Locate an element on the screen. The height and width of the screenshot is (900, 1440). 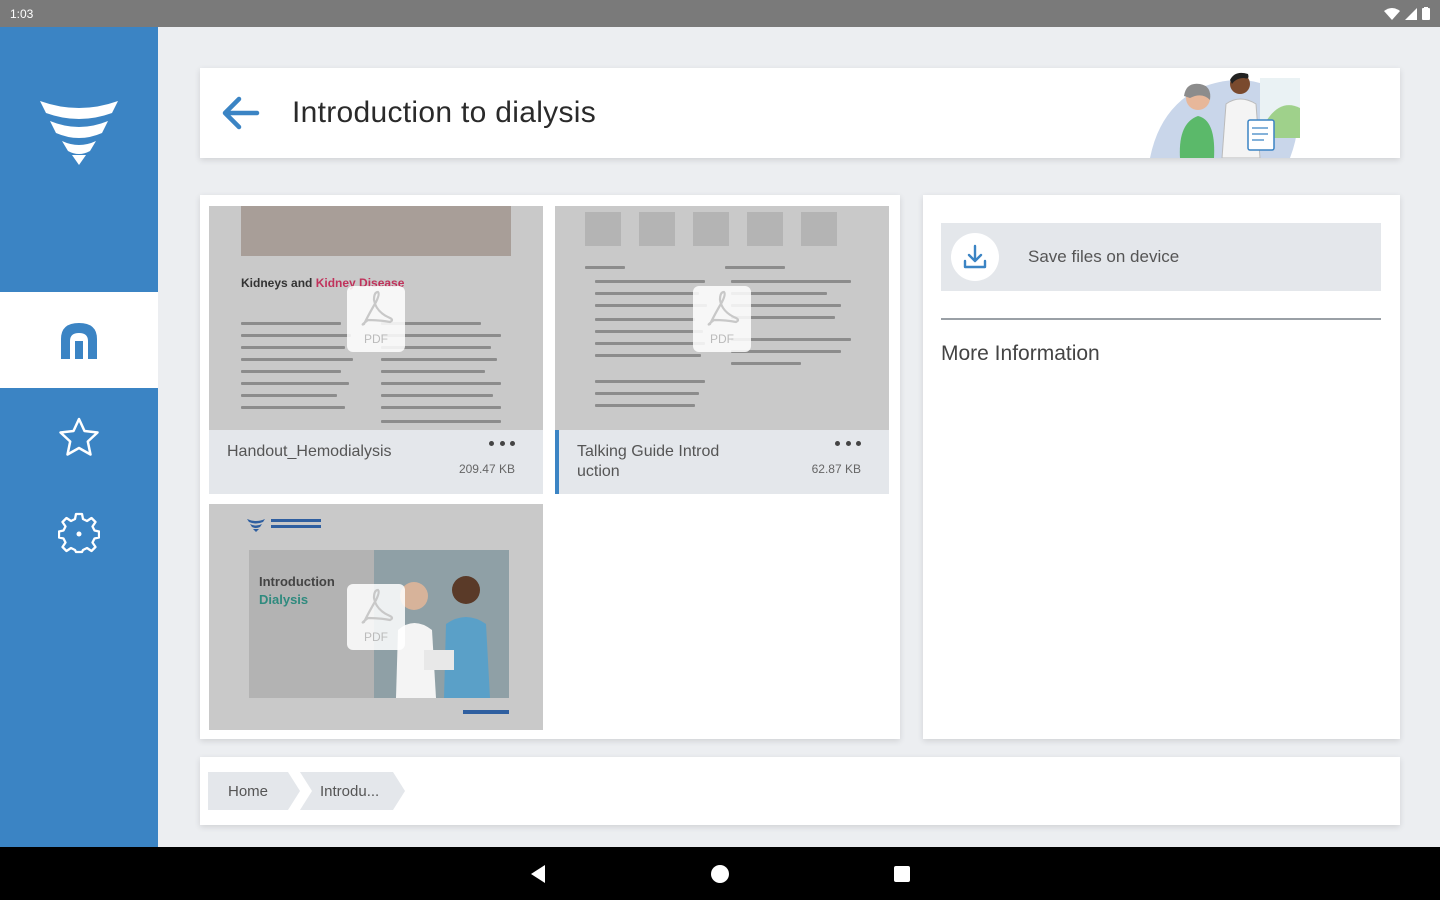
wifi-icon is located at coordinates (1392, 13).